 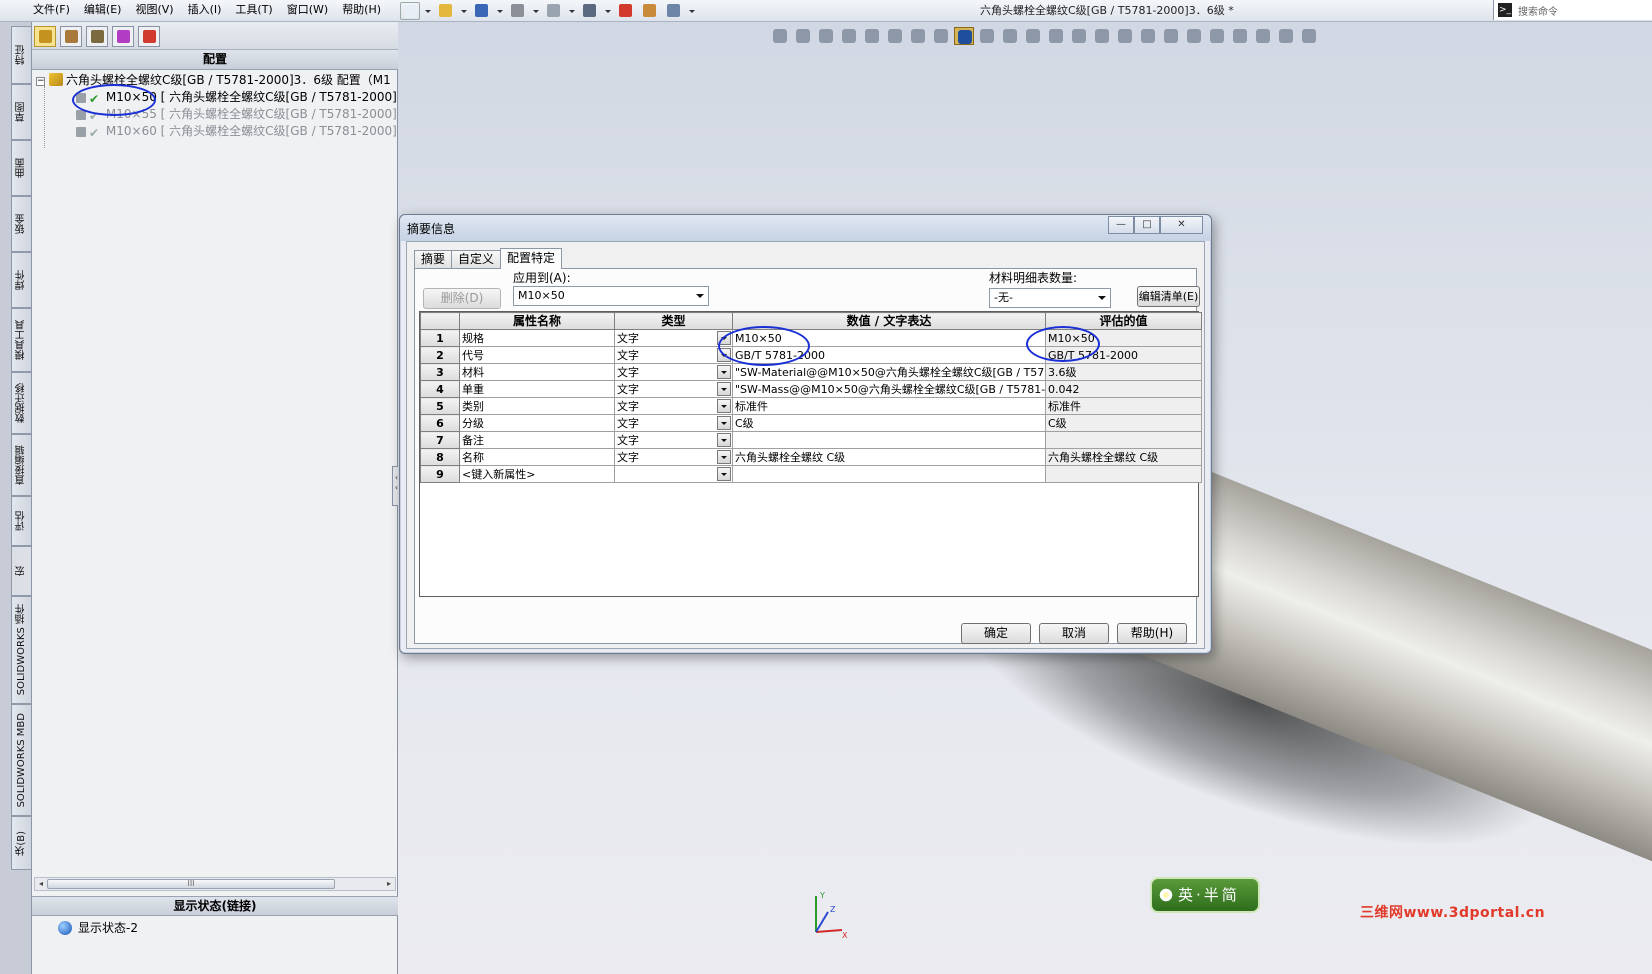 What do you see at coordinates (537, 423) in the screenshot?
I see `property-name-cell: 分级` at bounding box center [537, 423].